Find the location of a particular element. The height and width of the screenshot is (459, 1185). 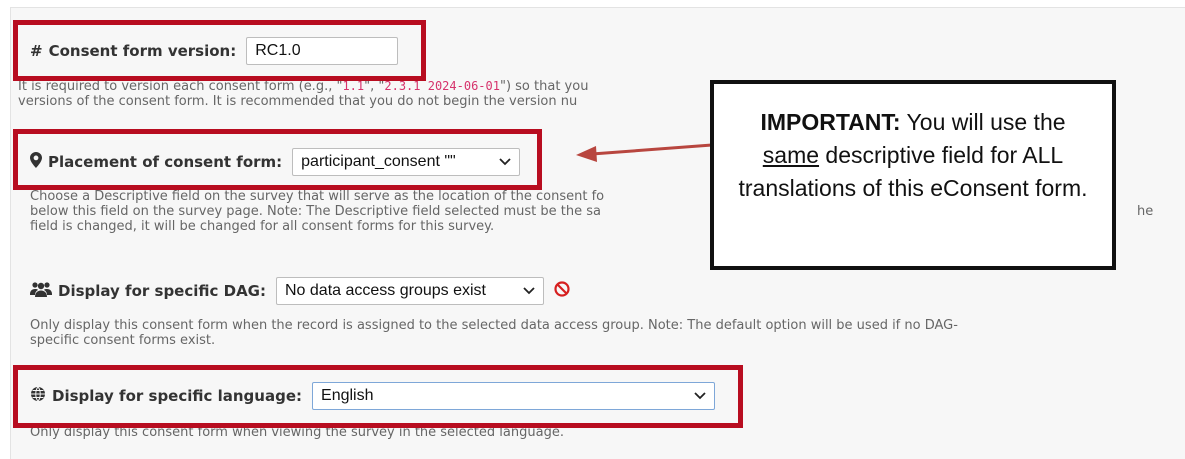

arrow-icon is located at coordinates (644, 152).